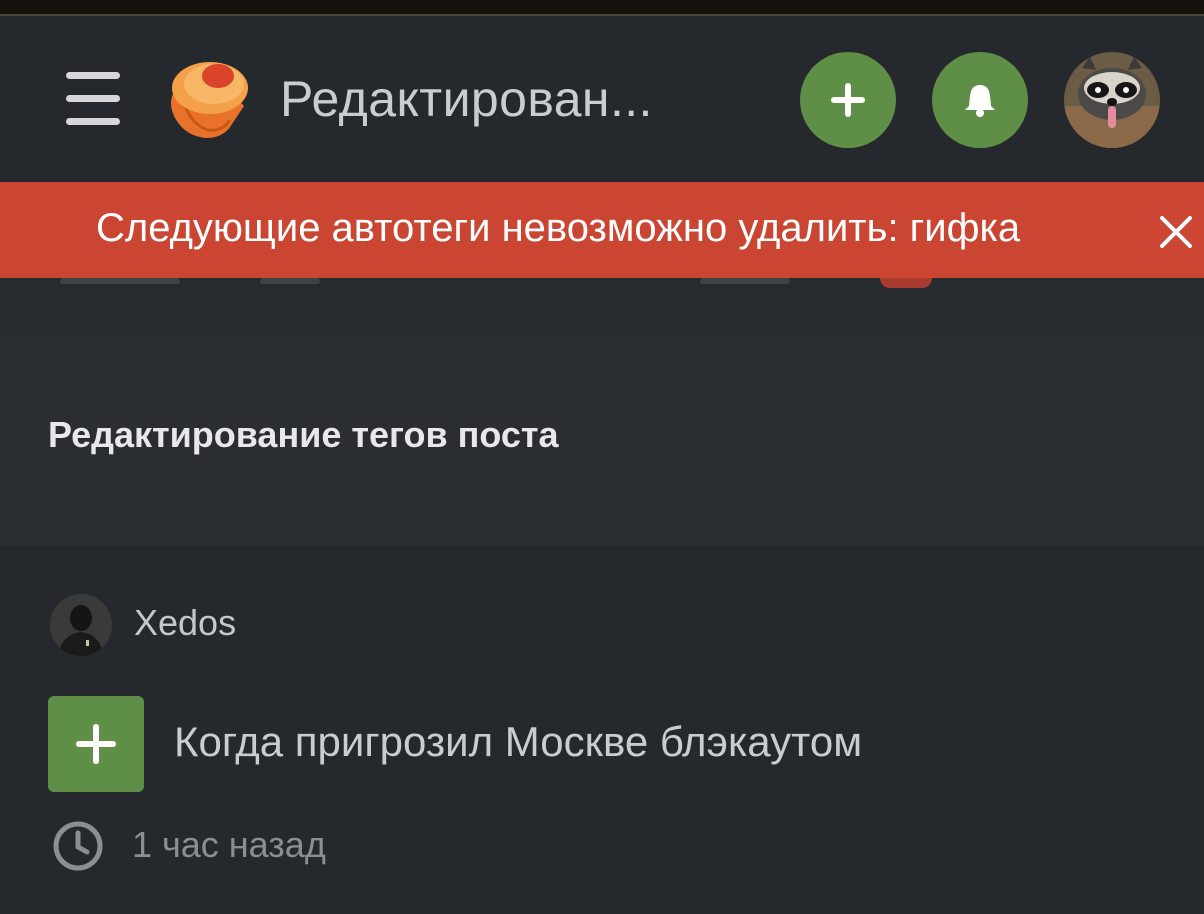 The image size is (1204, 914). Describe the element at coordinates (208, 98) in the screenshot. I see `pikabu-logo-icon` at that location.